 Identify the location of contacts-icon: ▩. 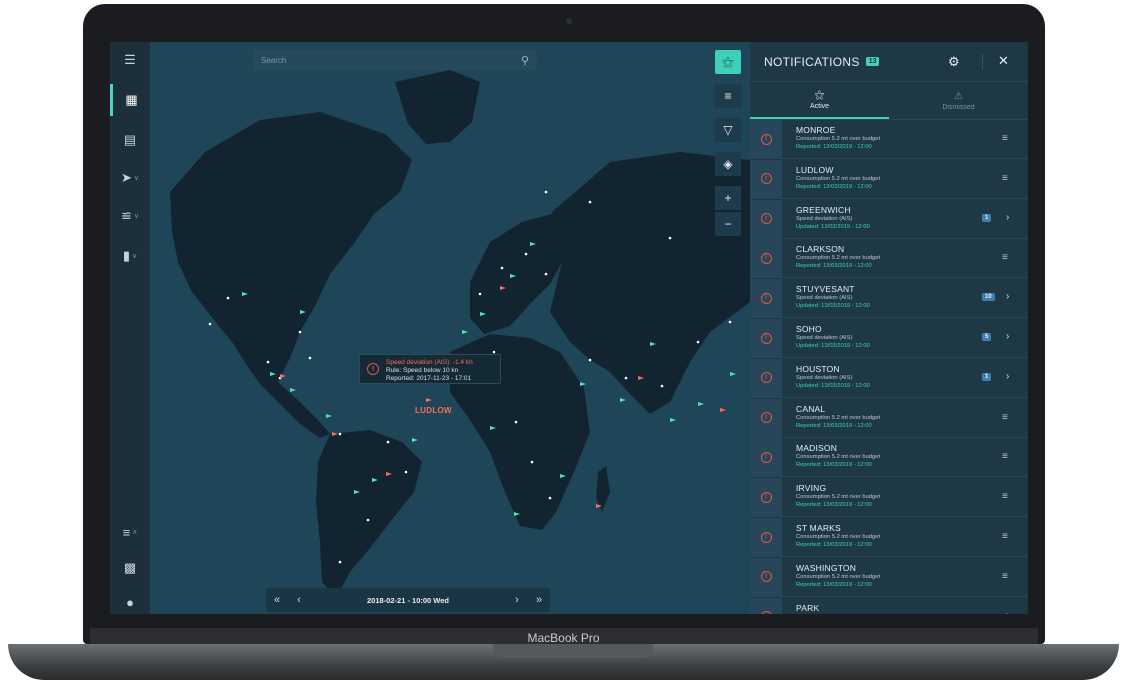
(130, 568).